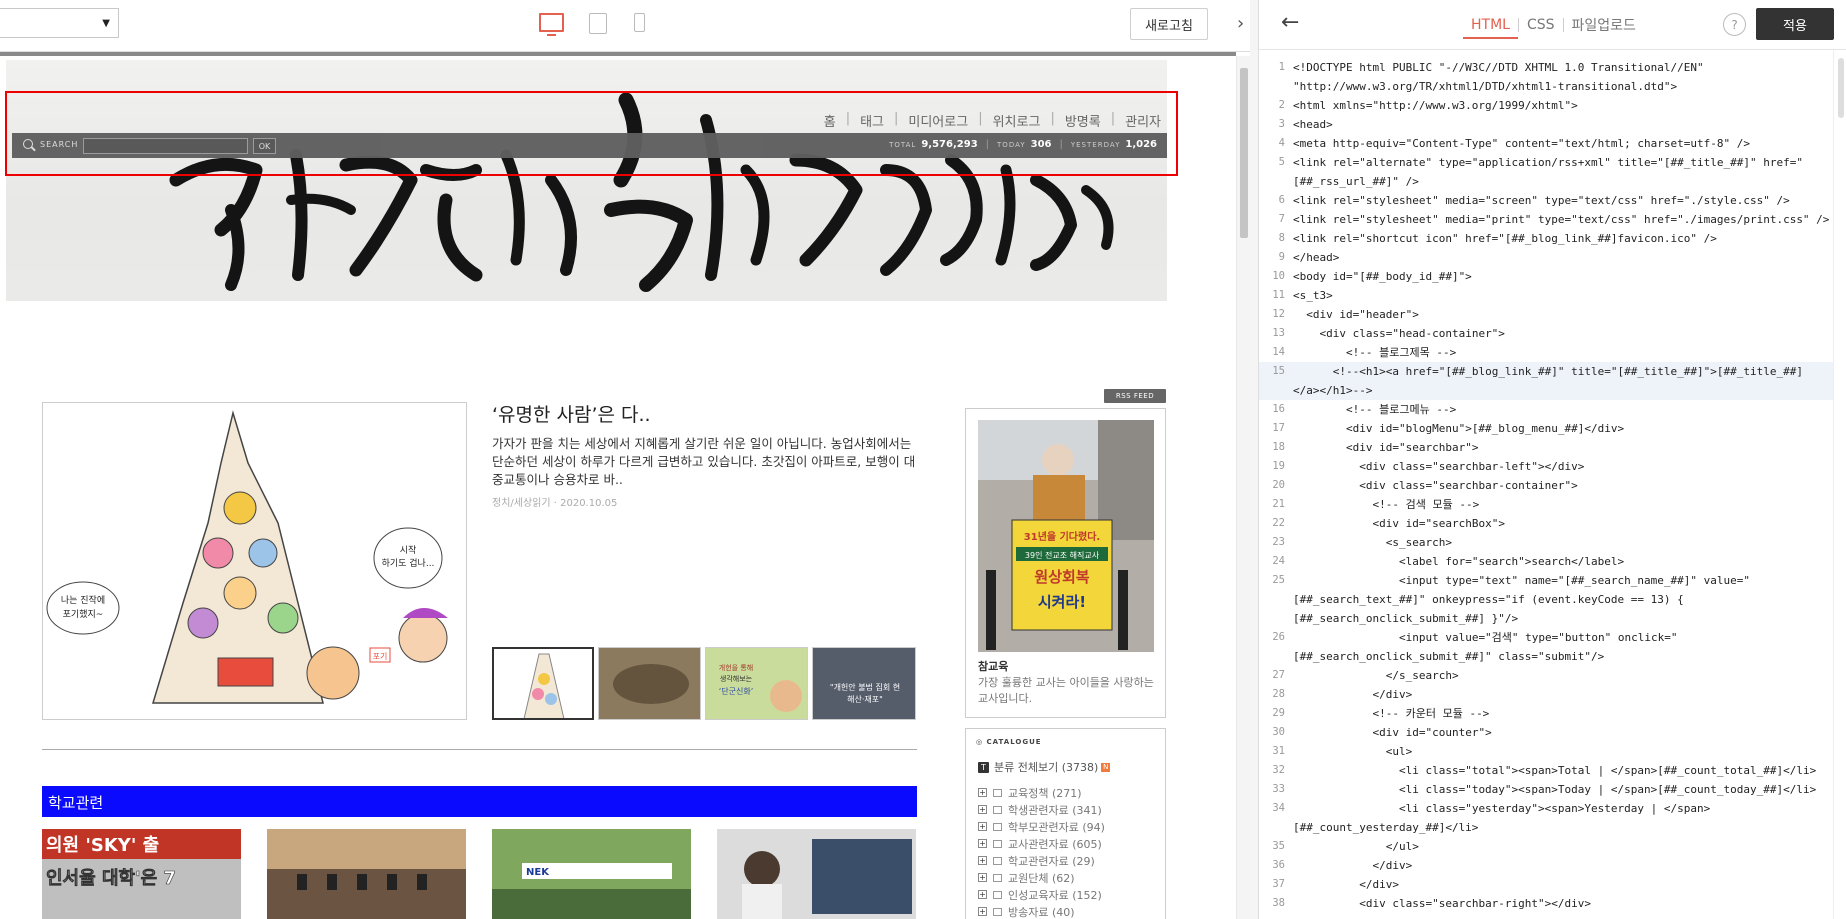 This screenshot has width=1846, height=919. Describe the element at coordinates (1490, 28) in the screenshot. I see `tab-html: HTML` at that location.